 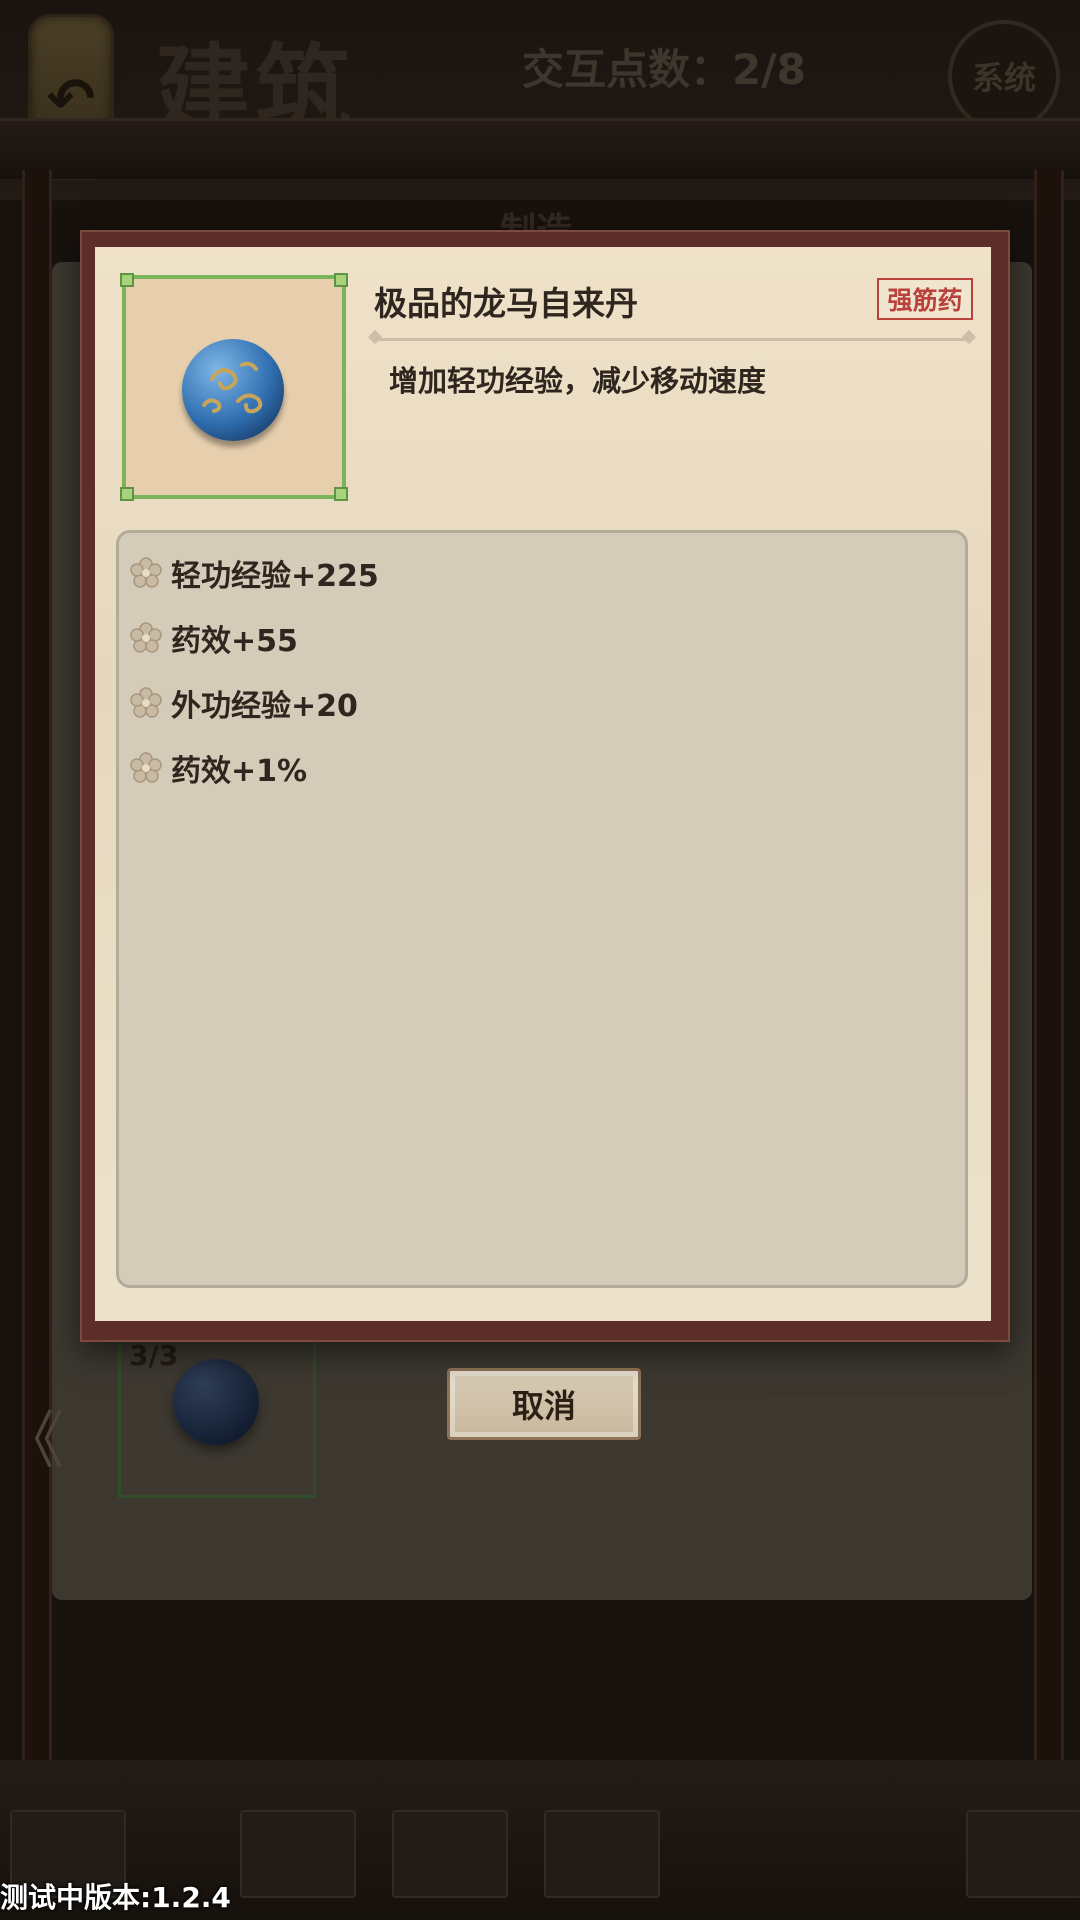 I want to click on blue-pill-orb-icon, so click(x=233, y=390).